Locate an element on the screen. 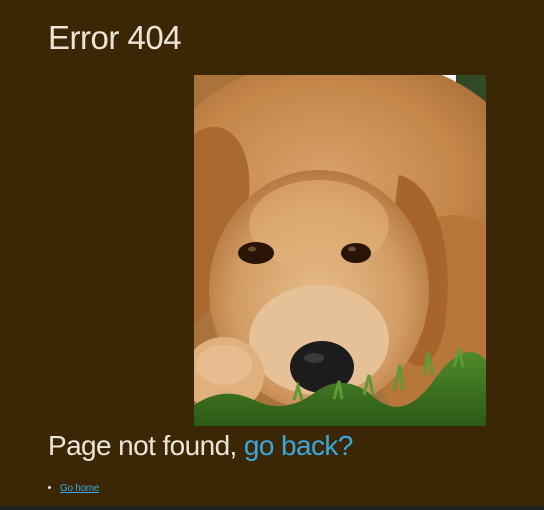  go-home-link: Go home is located at coordinates (79, 488).